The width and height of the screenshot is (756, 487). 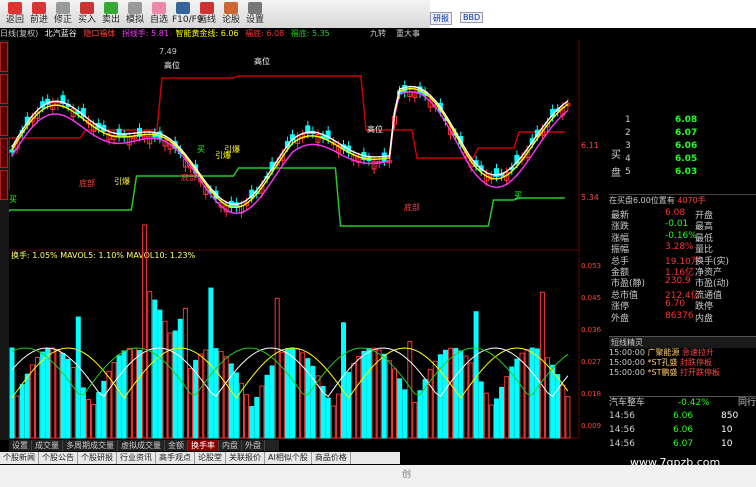 What do you see at coordinates (628, 159) in the screenshot?
I see `order-level: 4` at bounding box center [628, 159].